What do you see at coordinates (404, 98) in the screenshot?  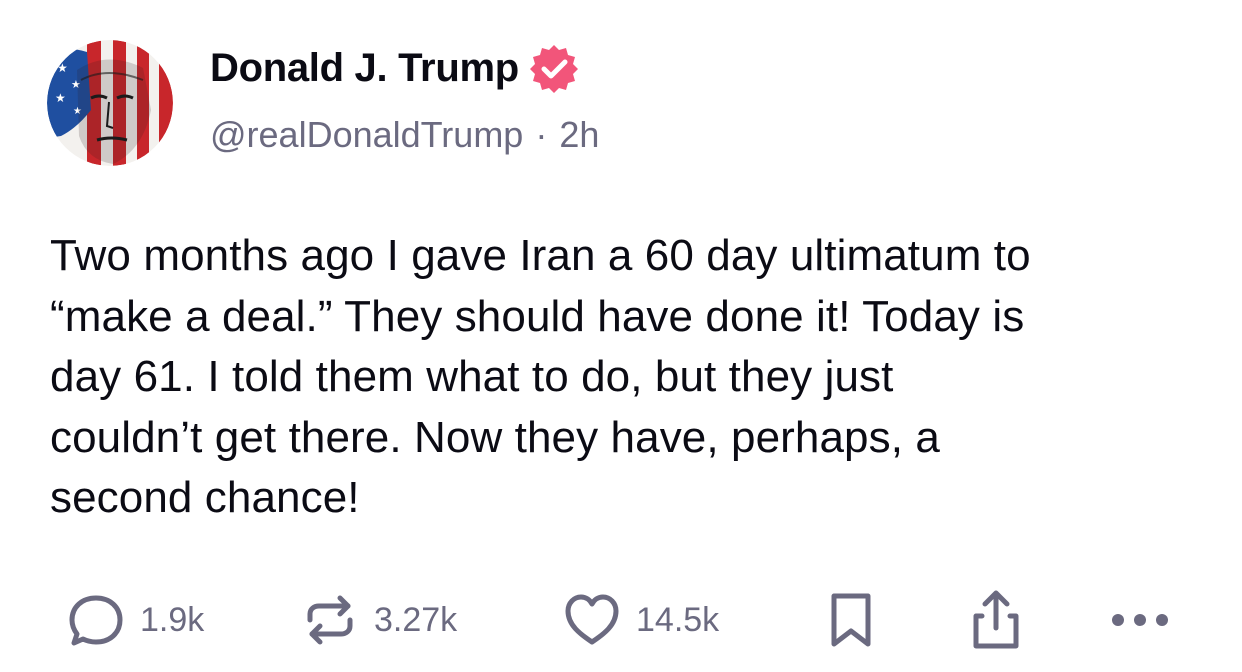 I see `author-block: Donald J. Trump @realDonaldTrump · 2h` at bounding box center [404, 98].